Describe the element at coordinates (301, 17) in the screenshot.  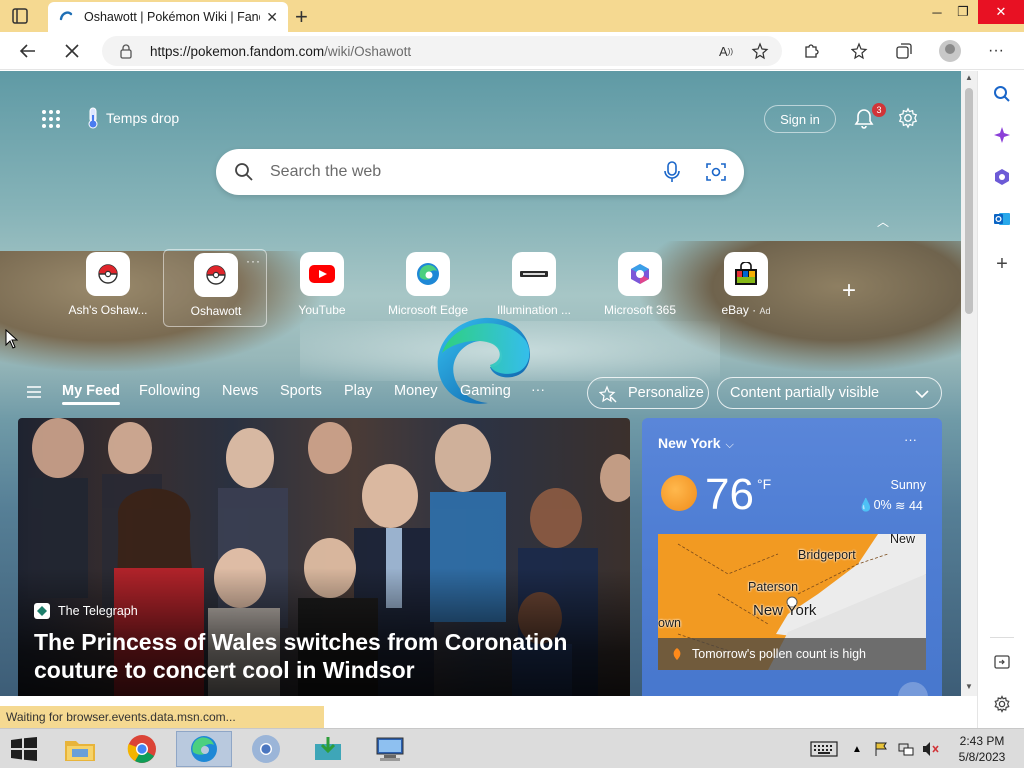
I see `new-tab-button: +` at that location.